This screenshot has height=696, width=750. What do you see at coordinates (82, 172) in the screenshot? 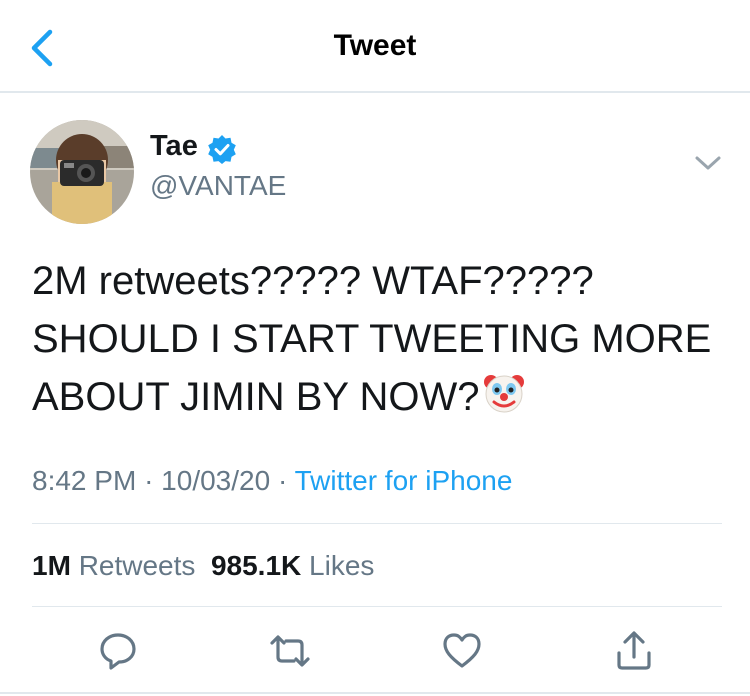
I see `avatar` at bounding box center [82, 172].